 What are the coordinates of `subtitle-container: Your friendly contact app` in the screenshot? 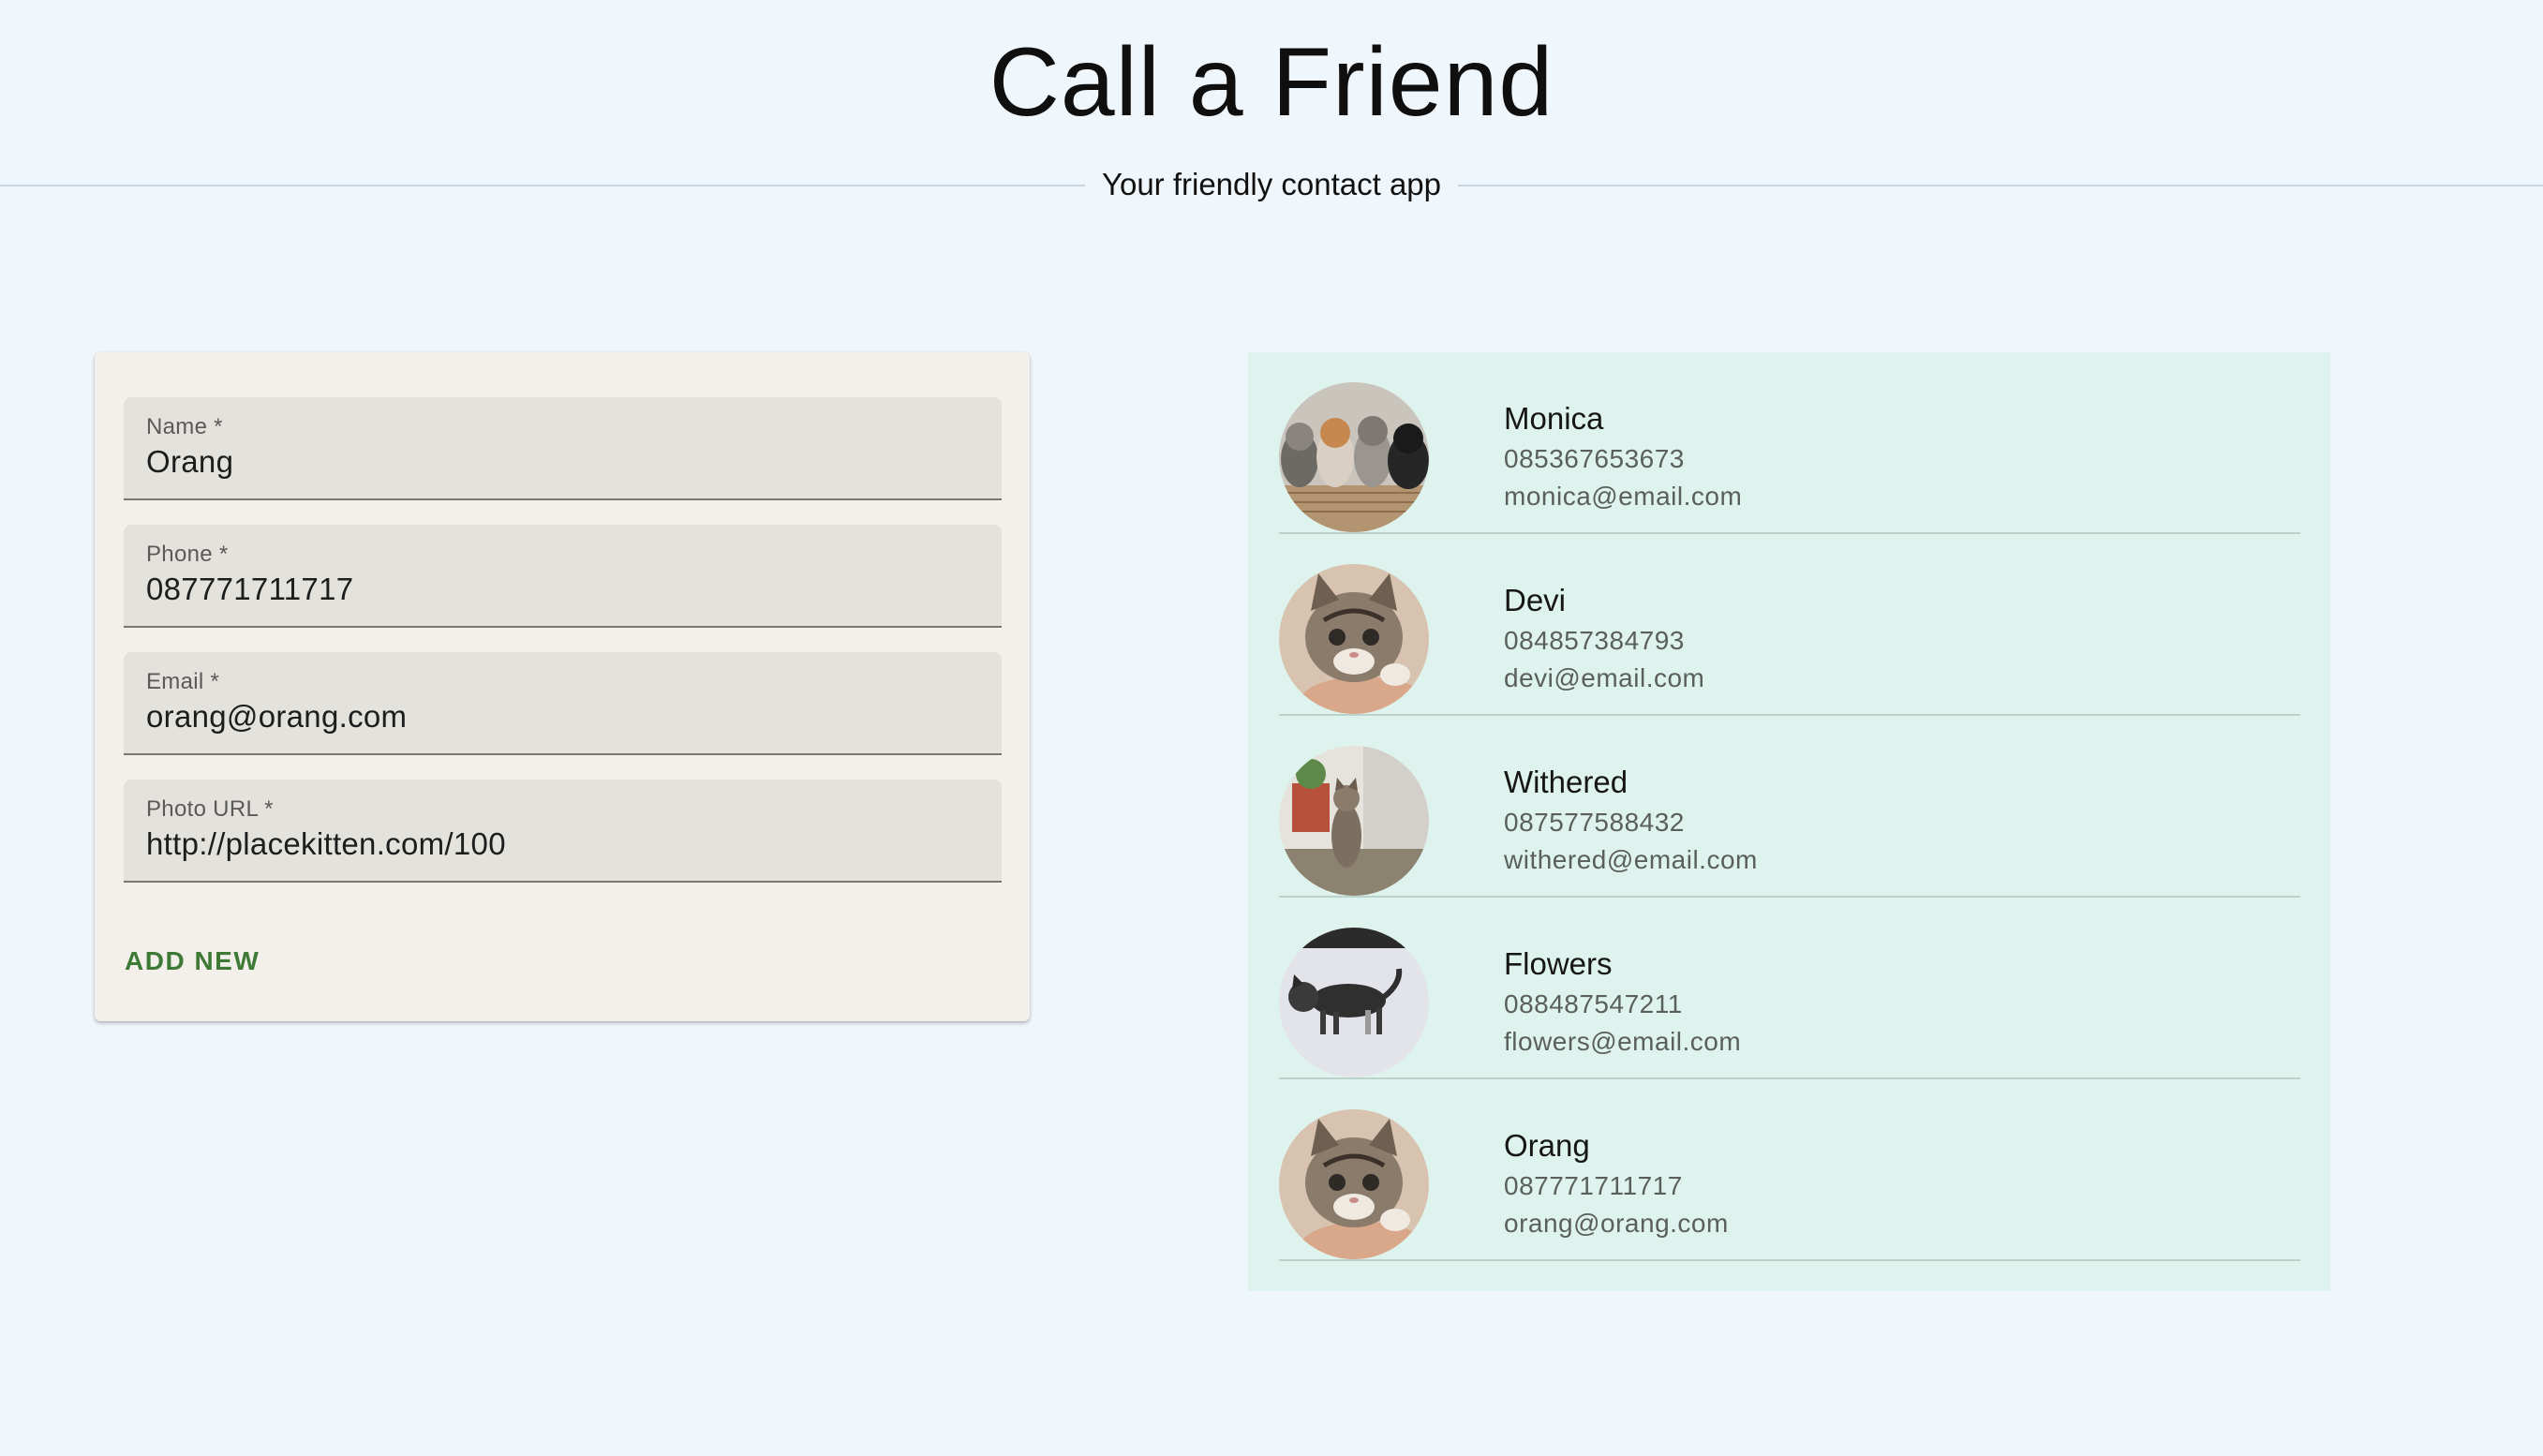 It's located at (1271, 184).